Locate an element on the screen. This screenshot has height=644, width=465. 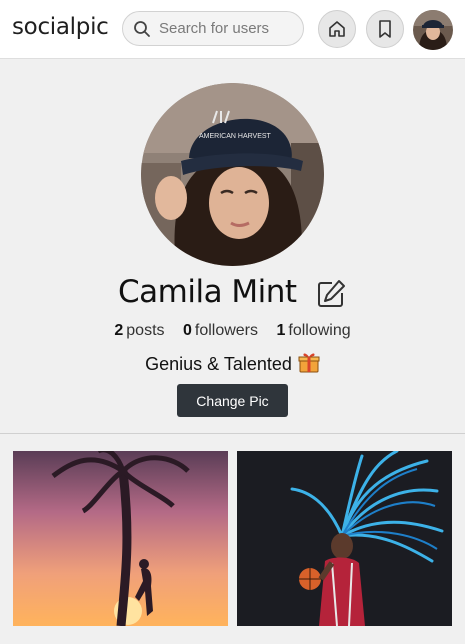
followers-label: followers is located at coordinates (226, 330).